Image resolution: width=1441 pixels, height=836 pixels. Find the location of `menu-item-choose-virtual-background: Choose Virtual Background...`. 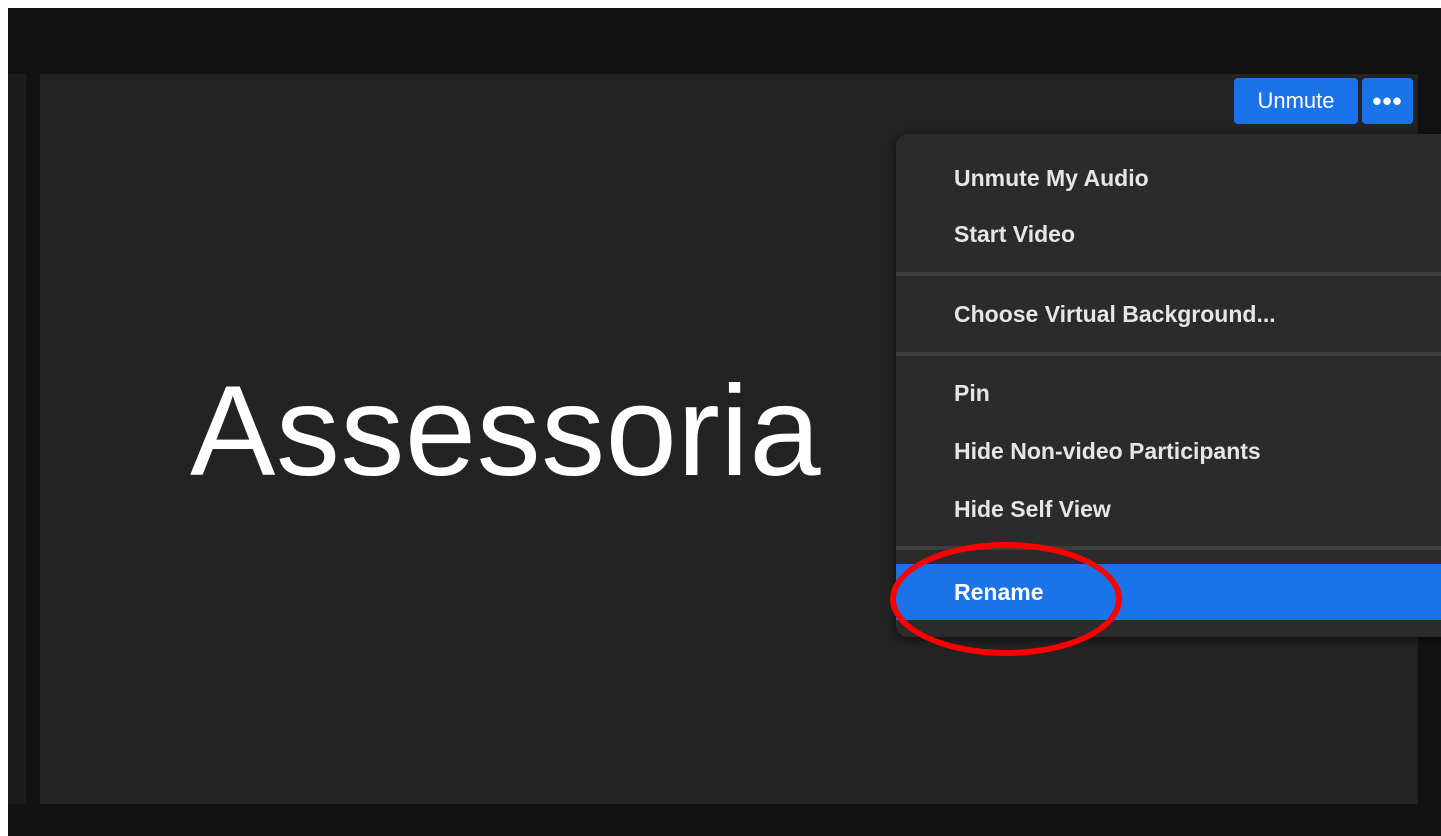

menu-item-choose-virtual-background: Choose Virtual Background... is located at coordinates (1168, 314).